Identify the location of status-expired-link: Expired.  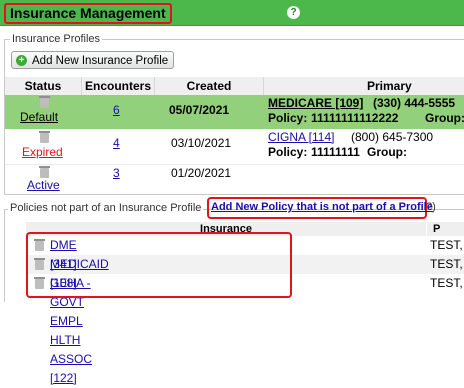
(42, 152).